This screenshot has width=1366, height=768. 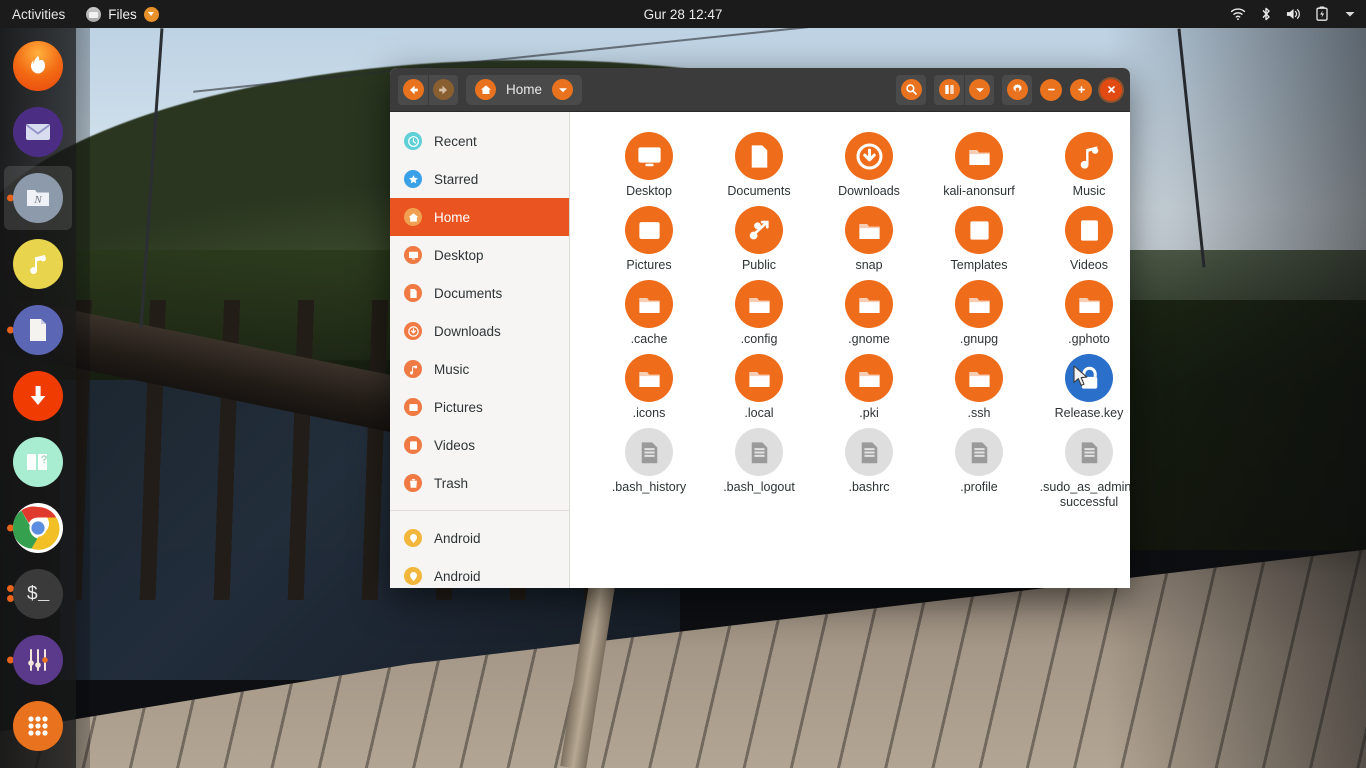 What do you see at coordinates (649, 311) in the screenshot?
I see `file-item: .cache` at bounding box center [649, 311].